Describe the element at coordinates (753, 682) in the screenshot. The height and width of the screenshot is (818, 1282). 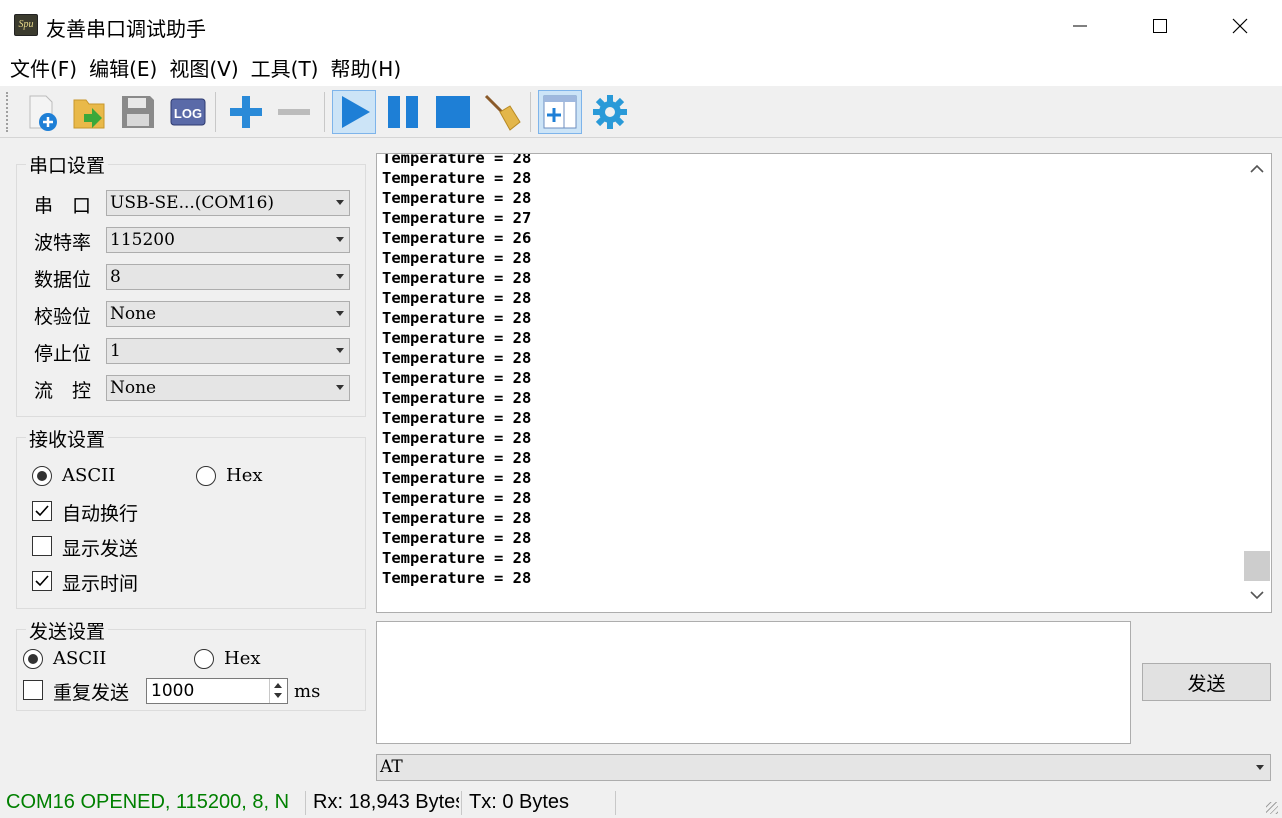
I see `send-input` at that location.